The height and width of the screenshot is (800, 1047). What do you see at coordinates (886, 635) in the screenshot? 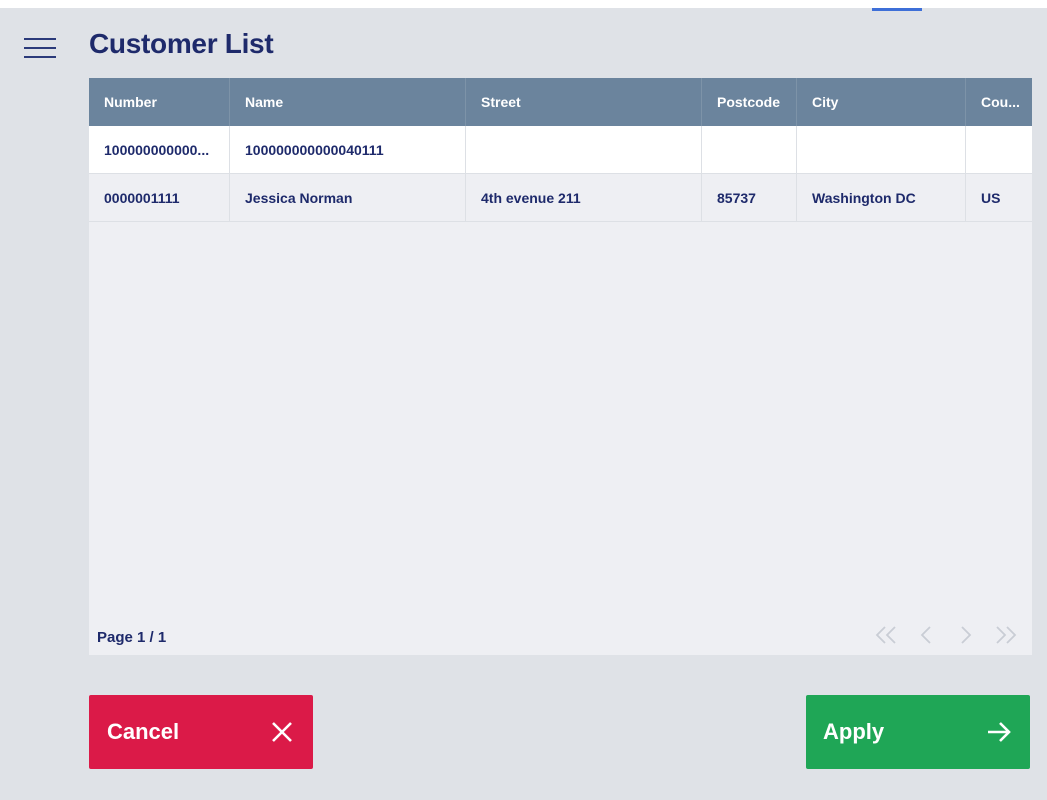
I see `first-page-icon` at bounding box center [886, 635].